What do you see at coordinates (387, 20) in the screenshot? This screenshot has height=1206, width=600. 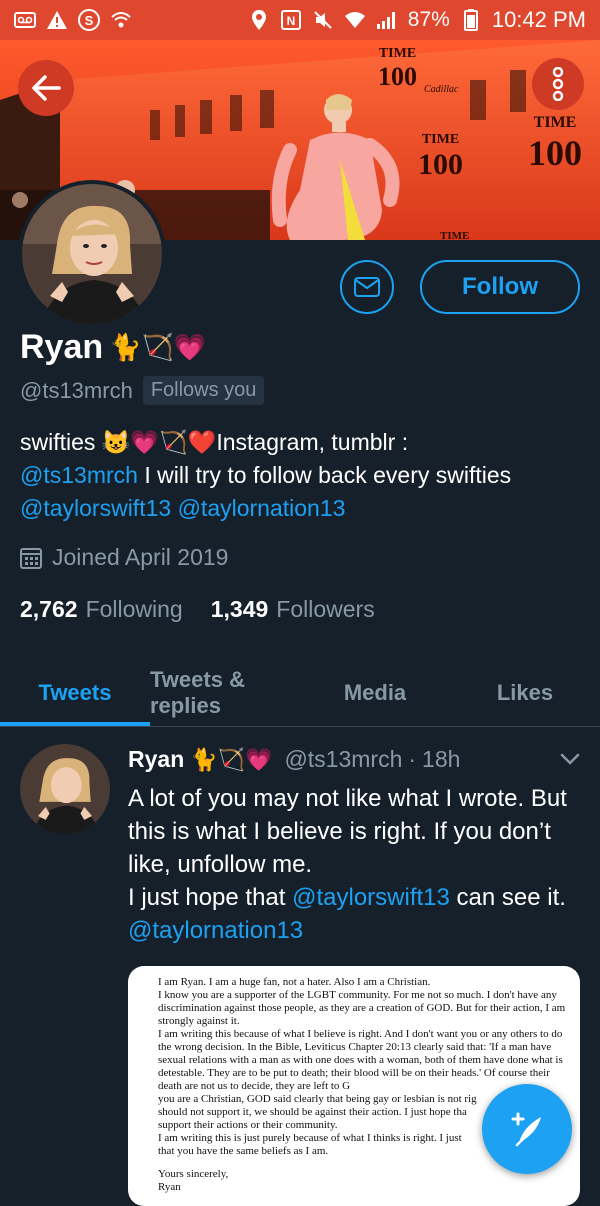 I see `signal-icon` at bounding box center [387, 20].